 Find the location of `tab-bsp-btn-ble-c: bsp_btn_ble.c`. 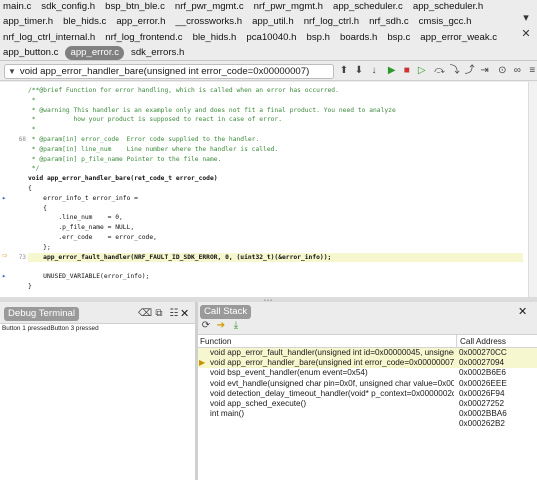

tab-bsp-btn-ble-c: bsp_btn_ble.c is located at coordinates (135, 7).